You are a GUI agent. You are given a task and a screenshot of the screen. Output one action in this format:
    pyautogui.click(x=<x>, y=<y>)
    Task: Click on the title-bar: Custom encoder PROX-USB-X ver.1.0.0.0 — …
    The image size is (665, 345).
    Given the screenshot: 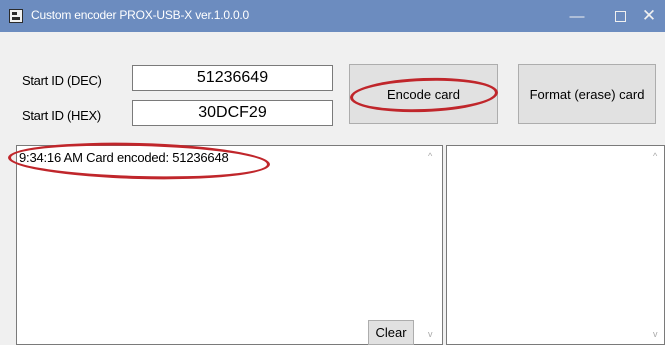 What is the action you would take?
    pyautogui.click(x=332, y=16)
    